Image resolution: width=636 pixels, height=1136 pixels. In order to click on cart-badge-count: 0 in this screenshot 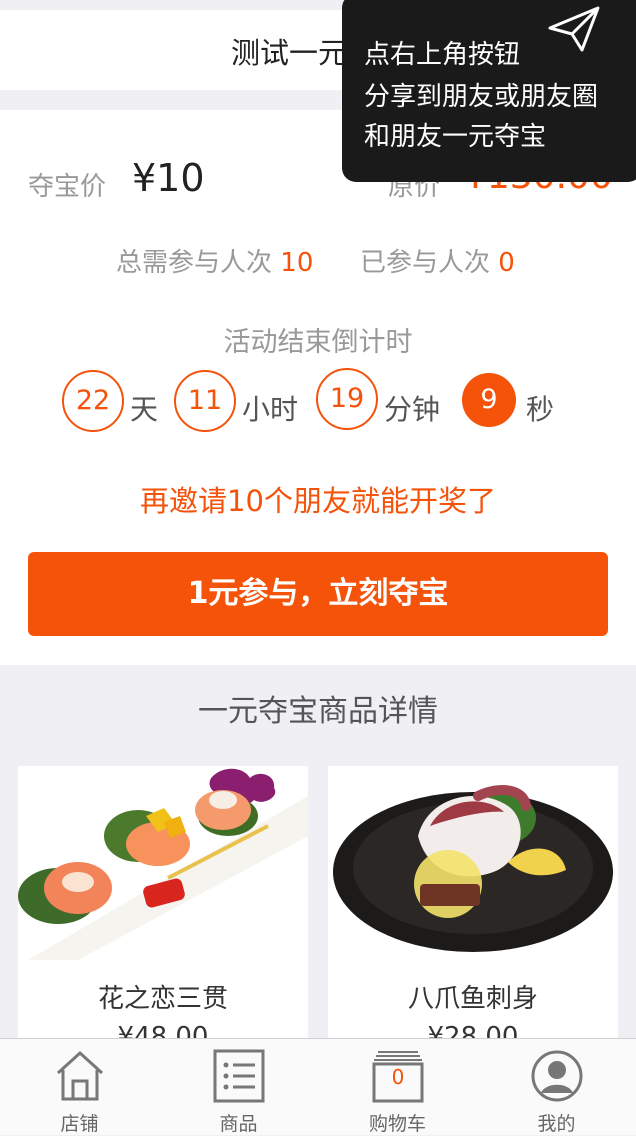, I will do `click(398, 1077)`.